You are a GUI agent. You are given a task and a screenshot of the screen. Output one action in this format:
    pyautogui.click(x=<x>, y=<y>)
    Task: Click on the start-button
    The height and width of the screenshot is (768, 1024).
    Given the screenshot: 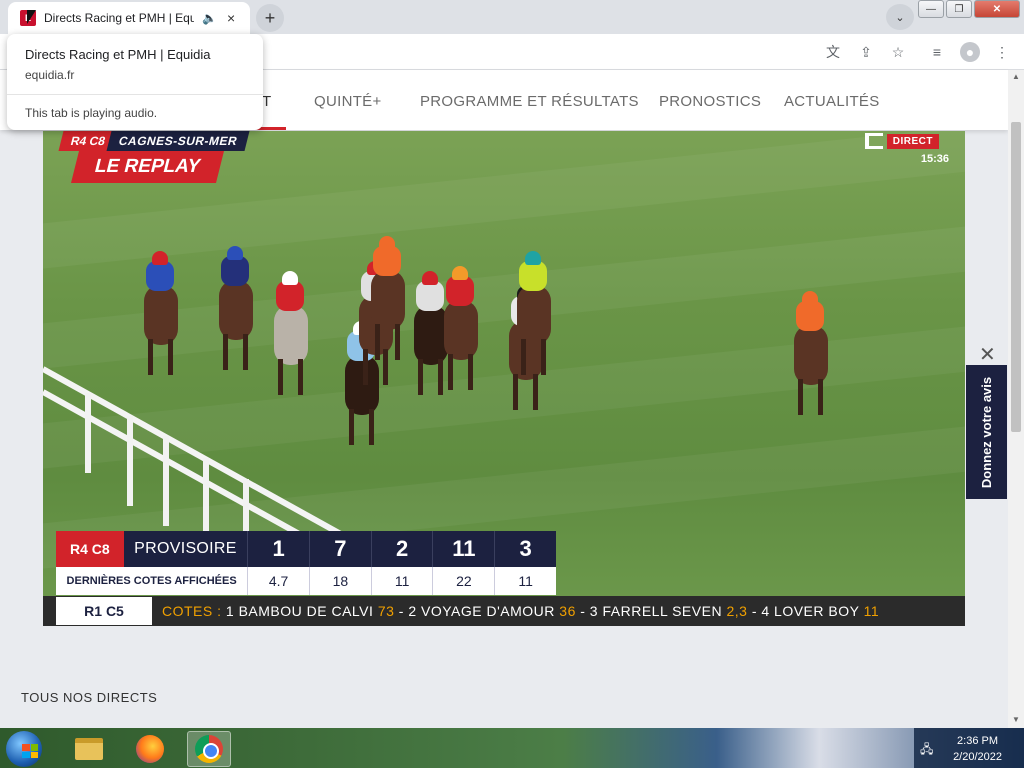 What is the action you would take?
    pyautogui.click(x=24, y=749)
    